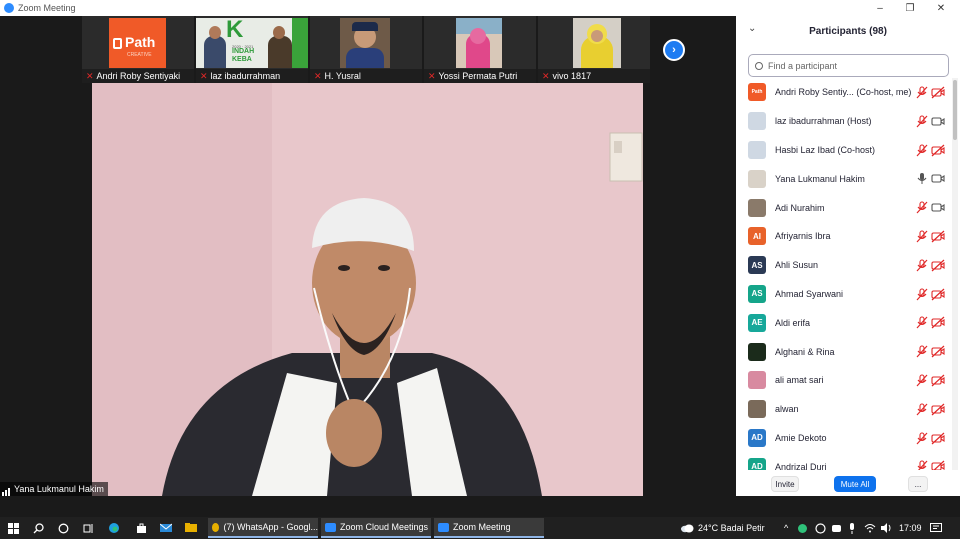 The image size is (960, 539). I want to click on participant-row: Hasbi Laz Ibad (Co-host), so click(844, 150).